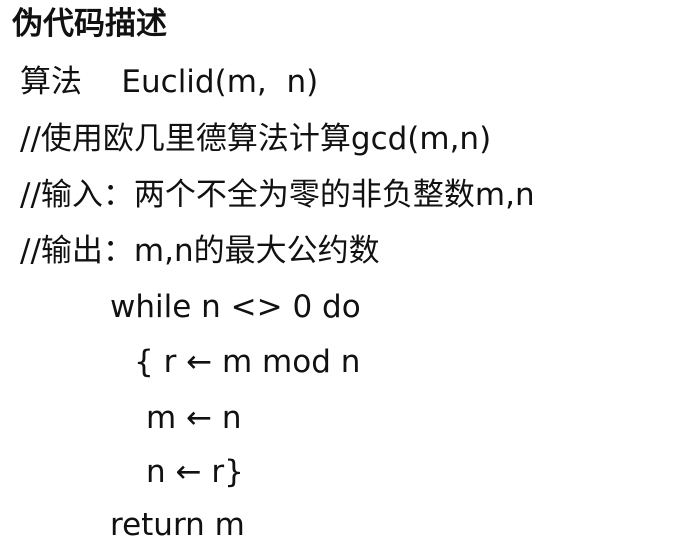  What do you see at coordinates (200, 251) in the screenshot?
I see `comment-output-line: //输出：m,n的最大公约数` at bounding box center [200, 251].